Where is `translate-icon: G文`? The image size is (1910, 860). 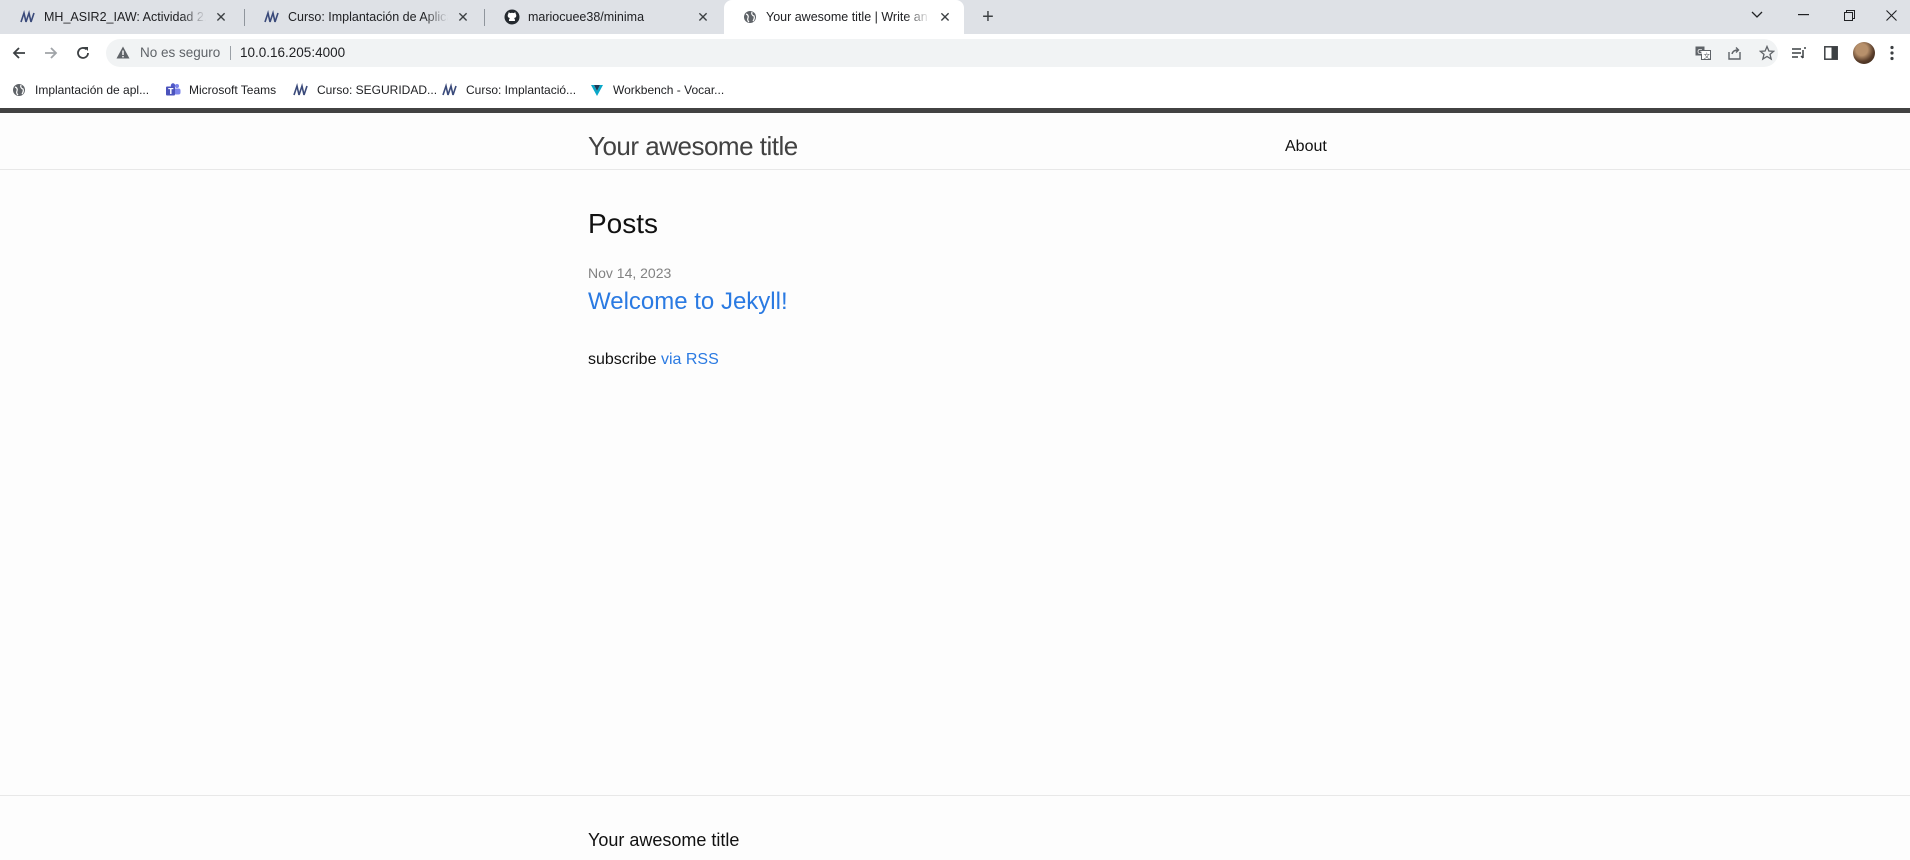
translate-icon: G文 is located at coordinates (1703, 53).